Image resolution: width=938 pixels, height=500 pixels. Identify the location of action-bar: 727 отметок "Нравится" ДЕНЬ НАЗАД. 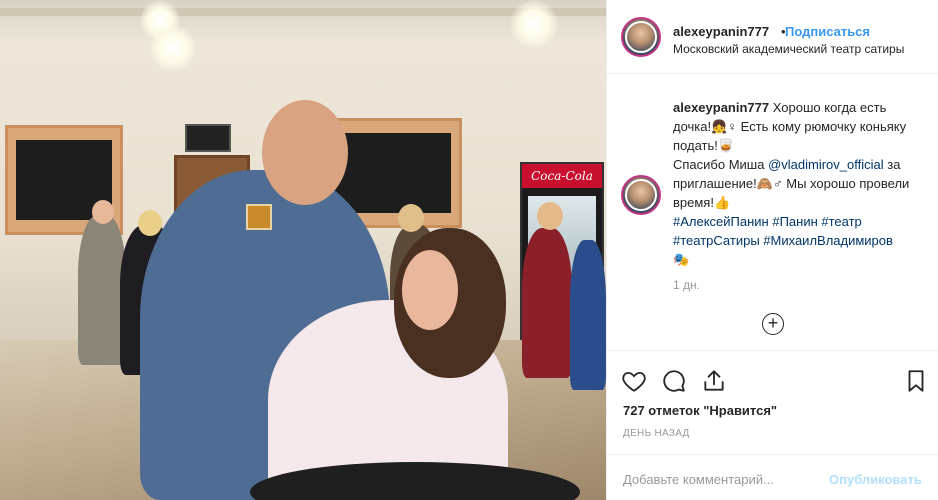
(772, 410).